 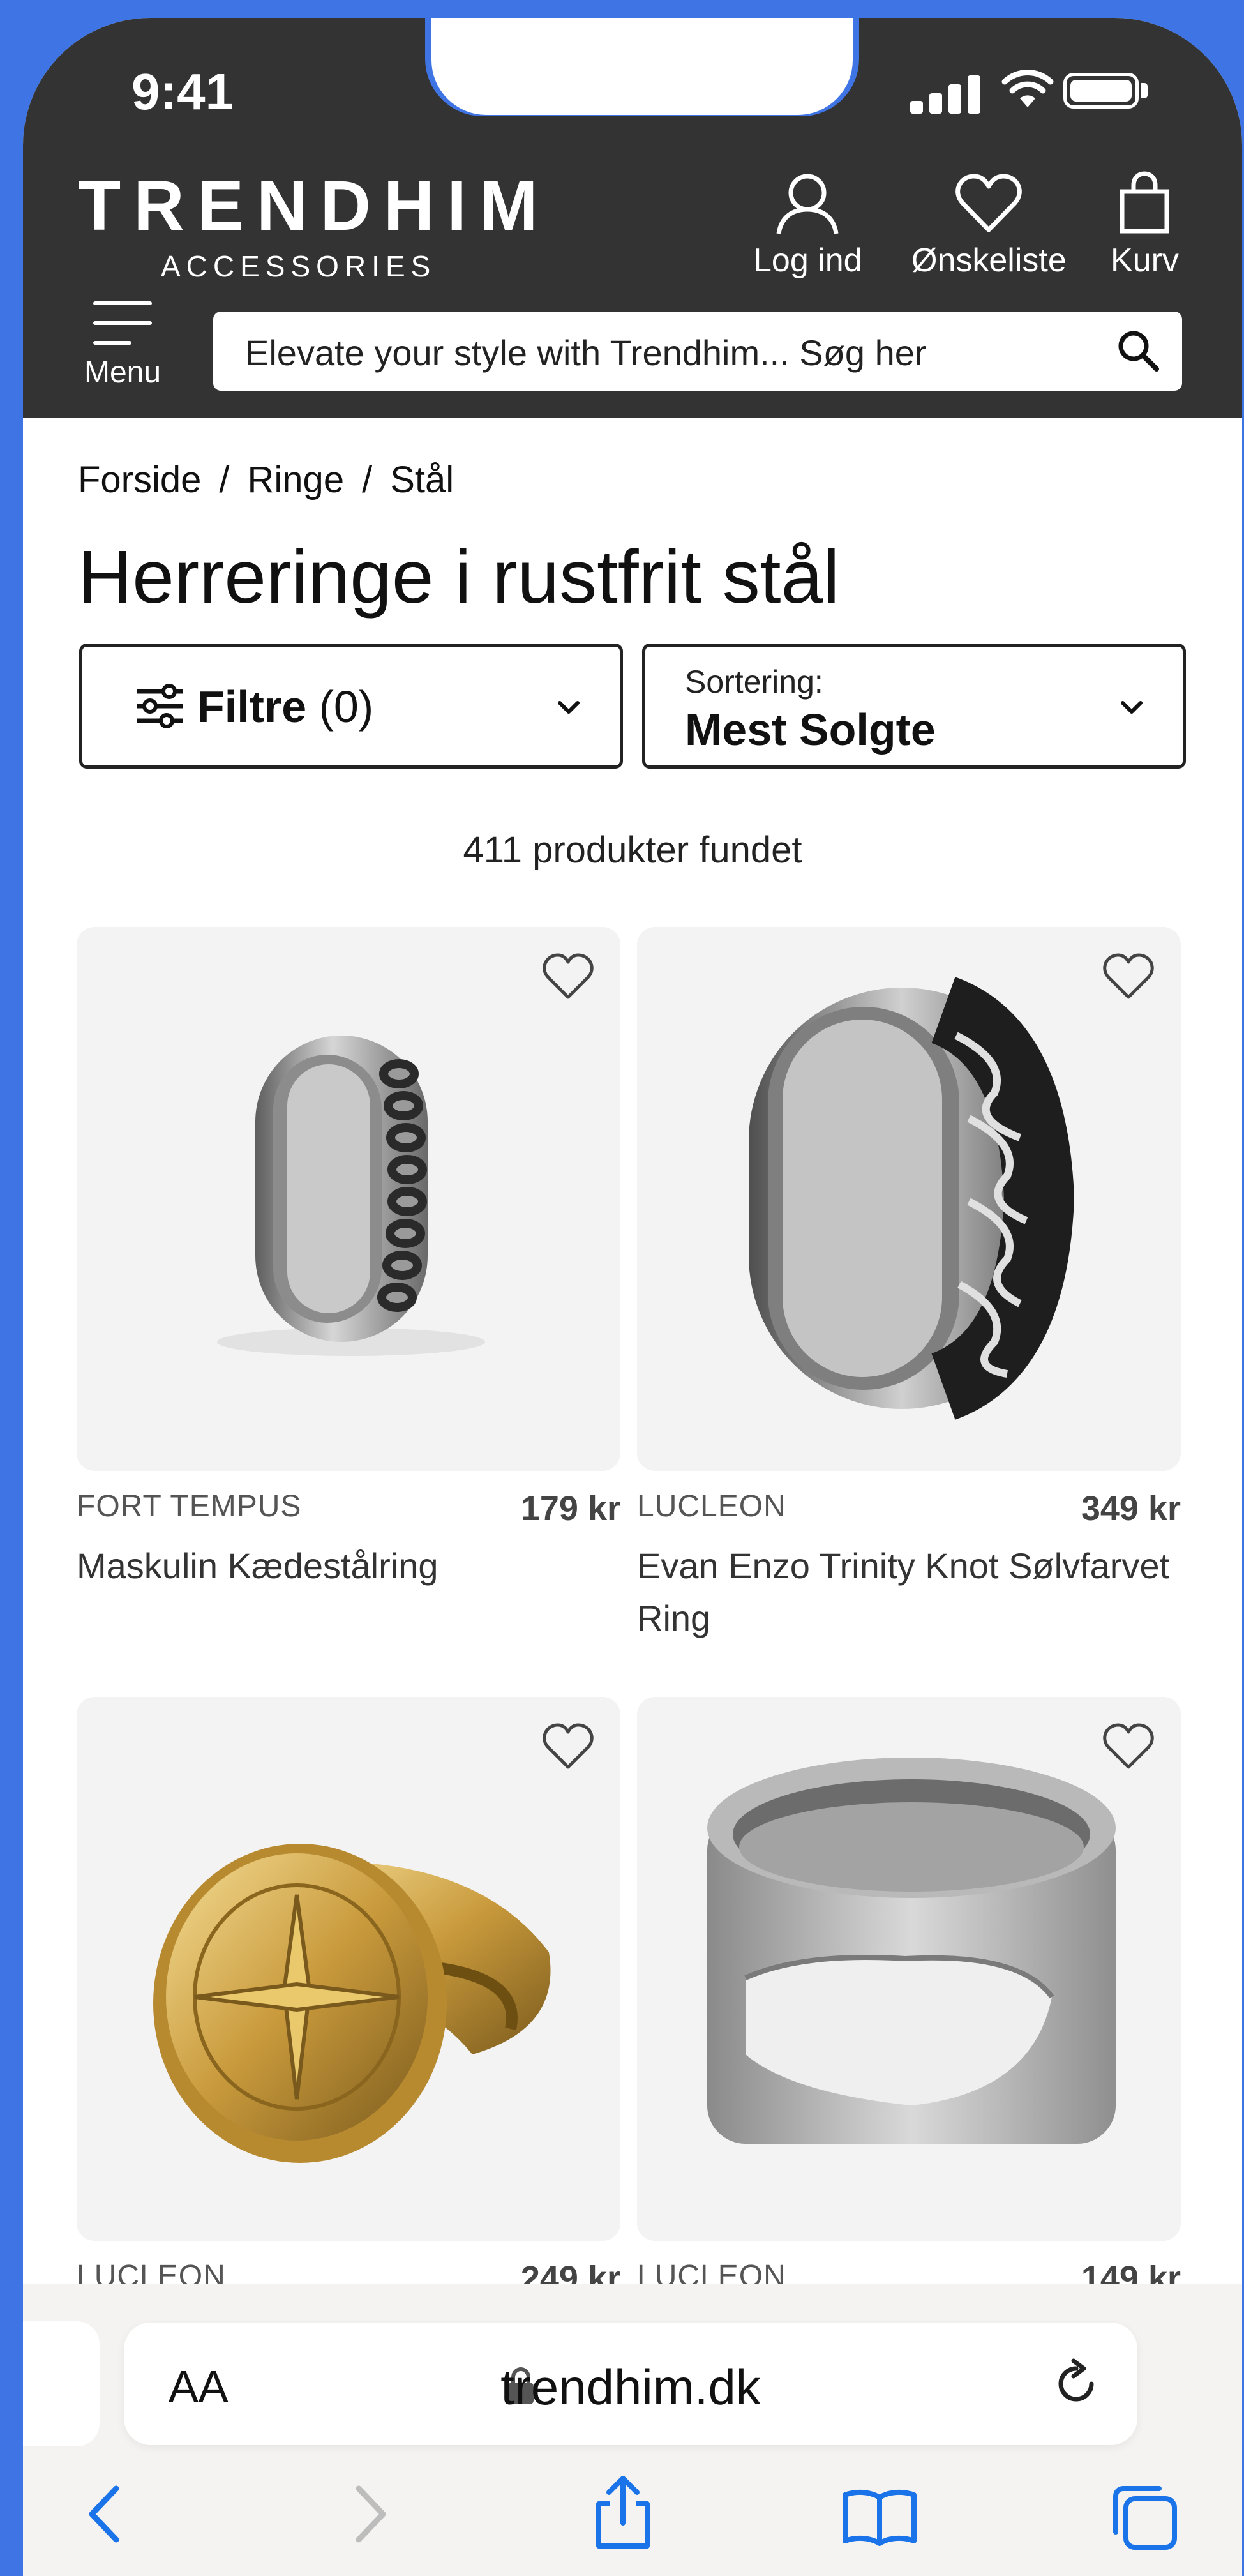 I want to click on product-name: Maskulin Kædestålring, so click(x=348, y=1566).